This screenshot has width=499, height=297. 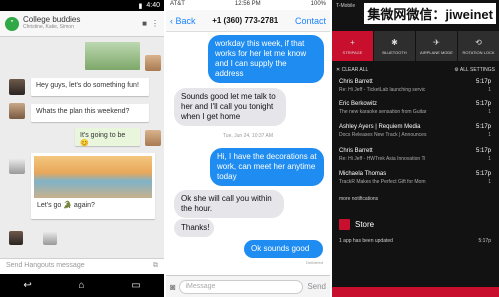 I want to click on message-text: Let's go 🐊 again?, so click(x=66, y=205).